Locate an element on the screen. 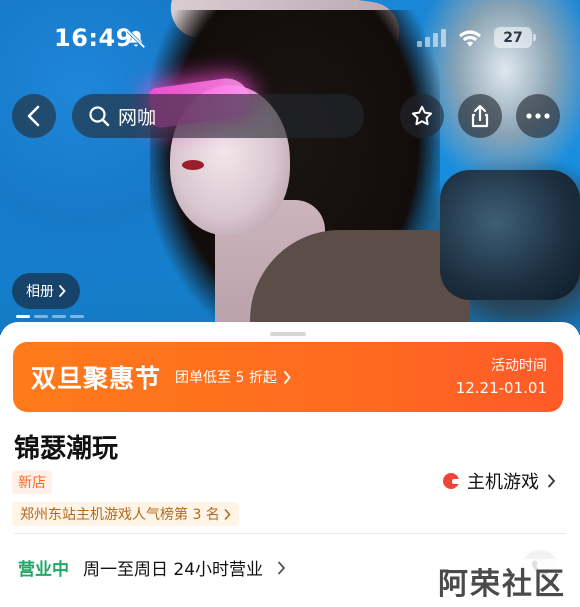 This screenshot has width=580, height=607. ranking-badge: 郑州东站主机游戏人气榜第 3 名 is located at coordinates (125, 514).